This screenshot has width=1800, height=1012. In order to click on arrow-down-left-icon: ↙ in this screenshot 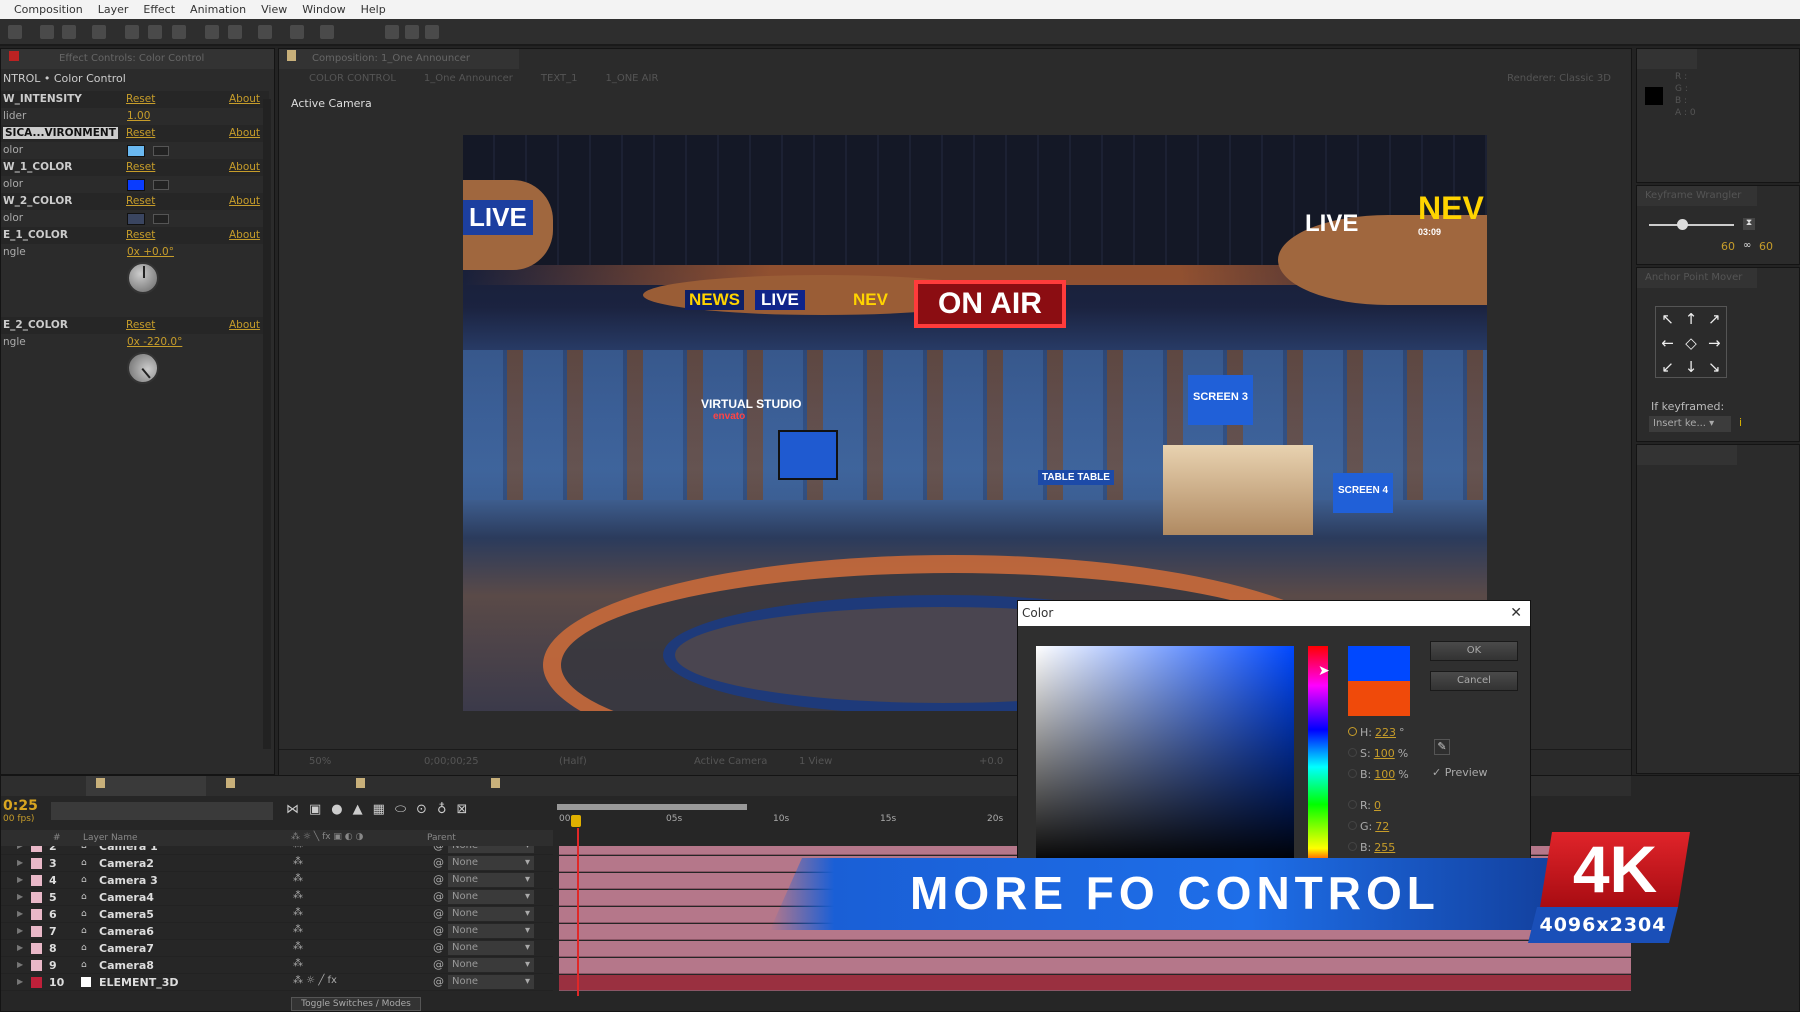, I will do `click(1667, 367)`.